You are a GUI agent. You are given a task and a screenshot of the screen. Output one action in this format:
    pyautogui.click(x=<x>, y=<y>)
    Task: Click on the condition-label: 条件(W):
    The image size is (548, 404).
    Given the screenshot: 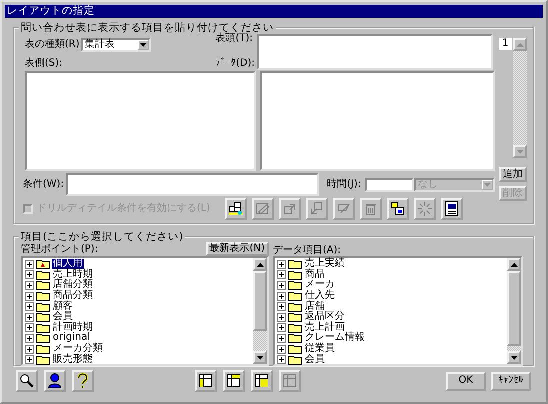 What is the action you would take?
    pyautogui.click(x=44, y=184)
    